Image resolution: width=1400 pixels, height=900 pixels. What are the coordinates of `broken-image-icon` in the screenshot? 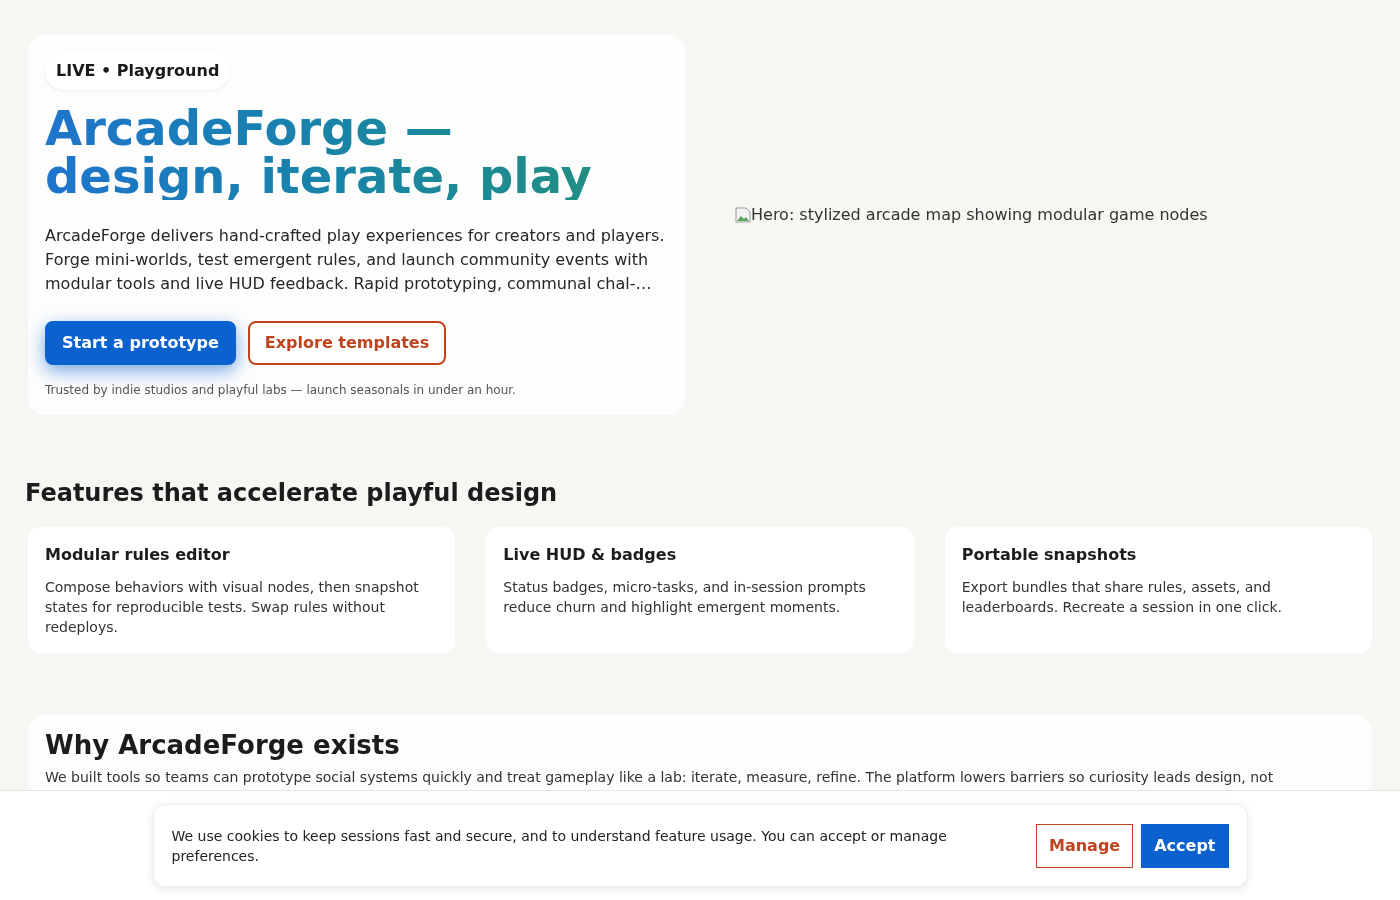 It's located at (743, 215).